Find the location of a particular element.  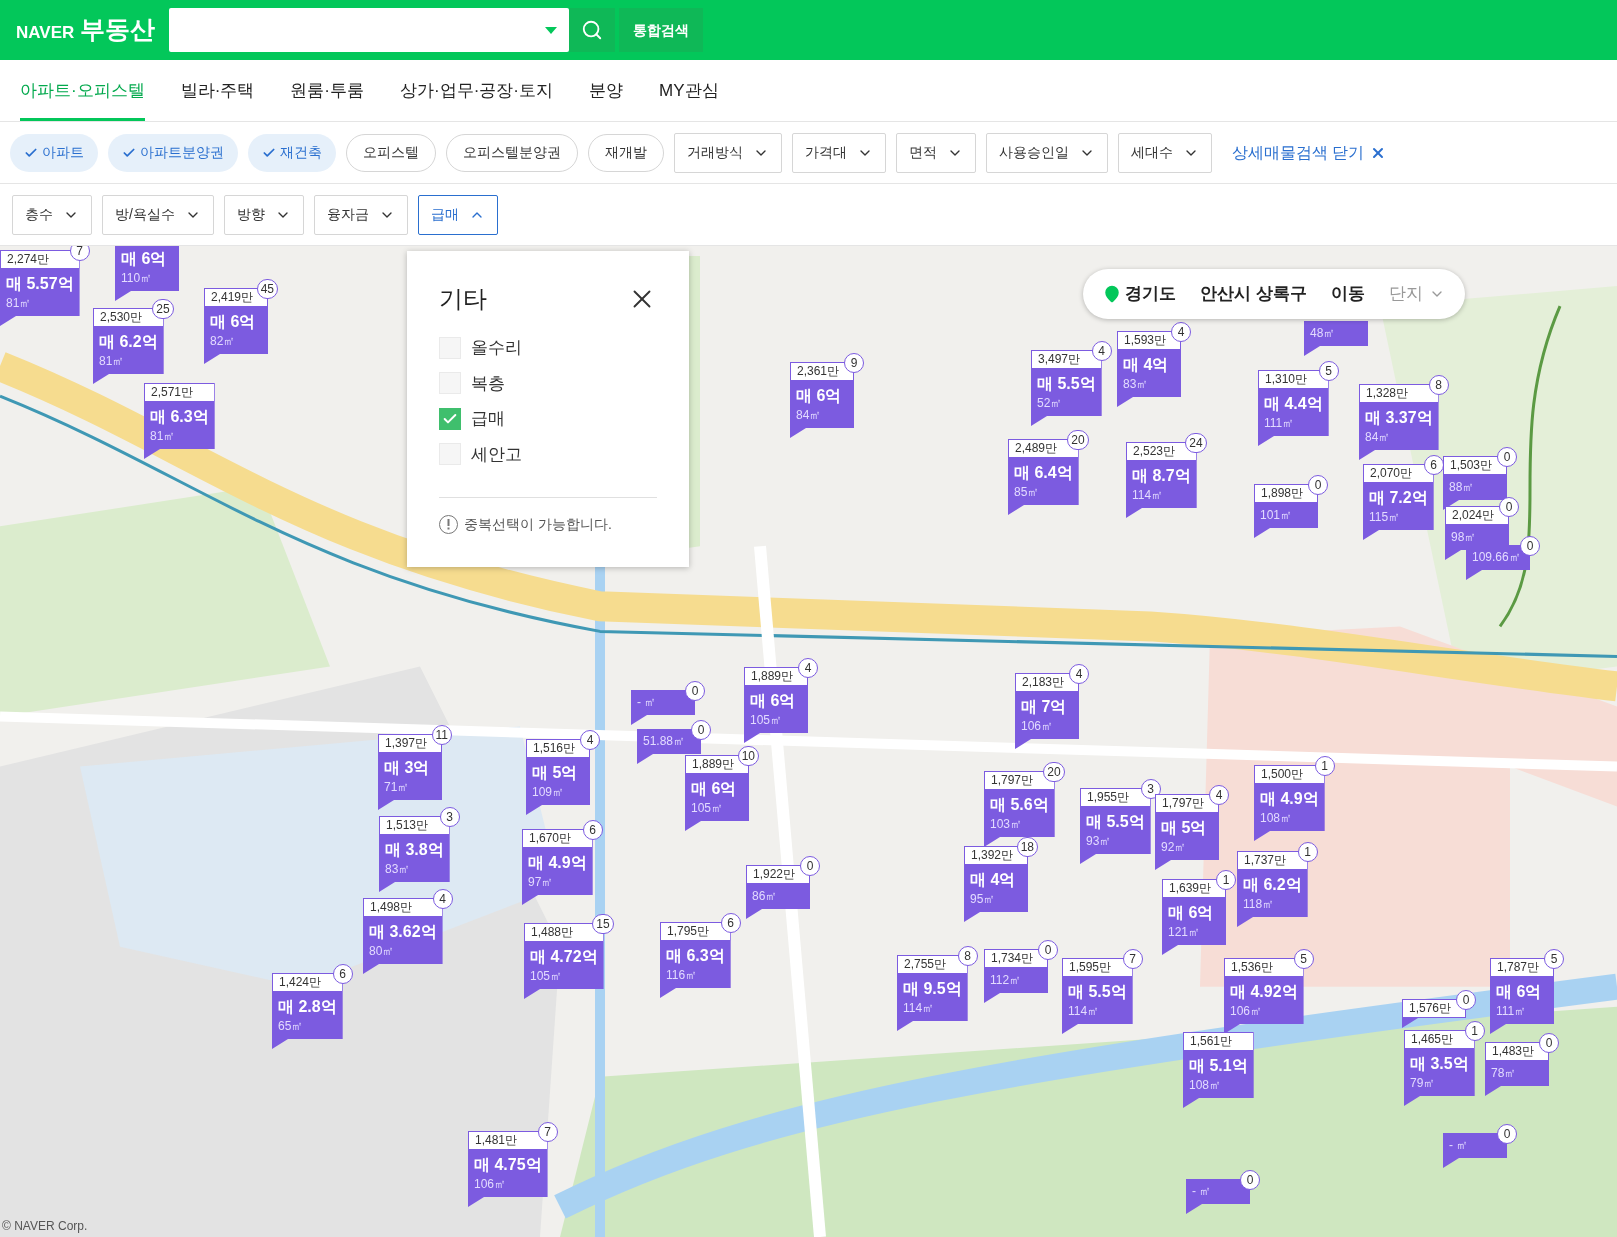

filter-dropdown: 층수 is located at coordinates (52, 214).